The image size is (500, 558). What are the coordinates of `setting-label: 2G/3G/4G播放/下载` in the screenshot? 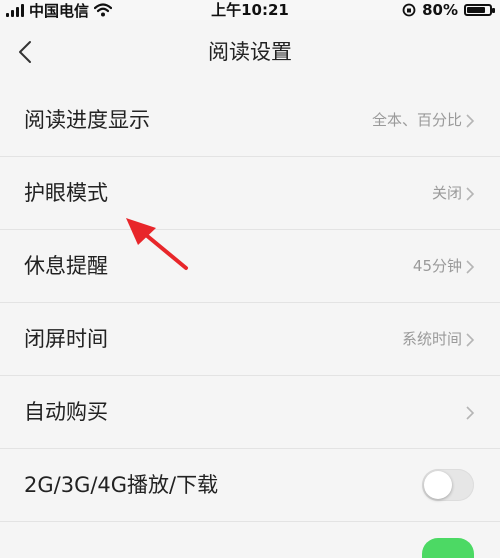 It's located at (121, 485).